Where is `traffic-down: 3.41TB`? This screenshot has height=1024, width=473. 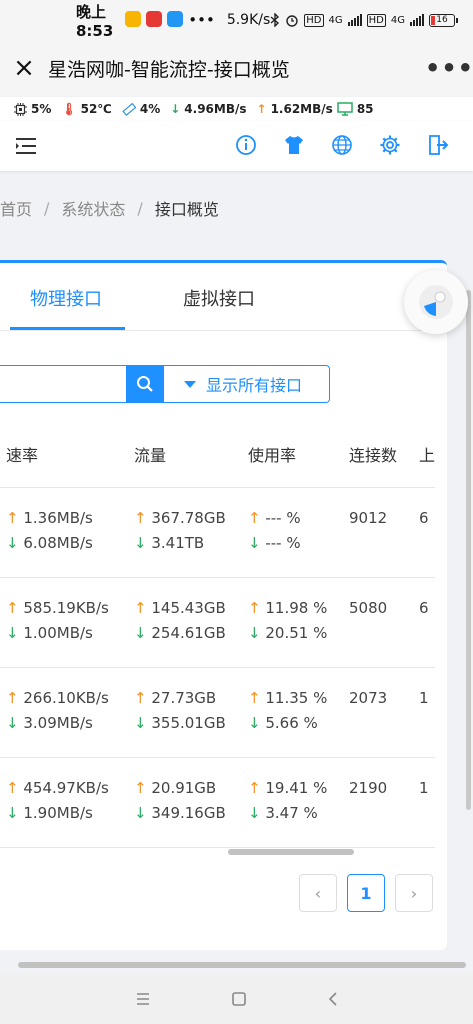 traffic-down: 3.41TB is located at coordinates (178, 543).